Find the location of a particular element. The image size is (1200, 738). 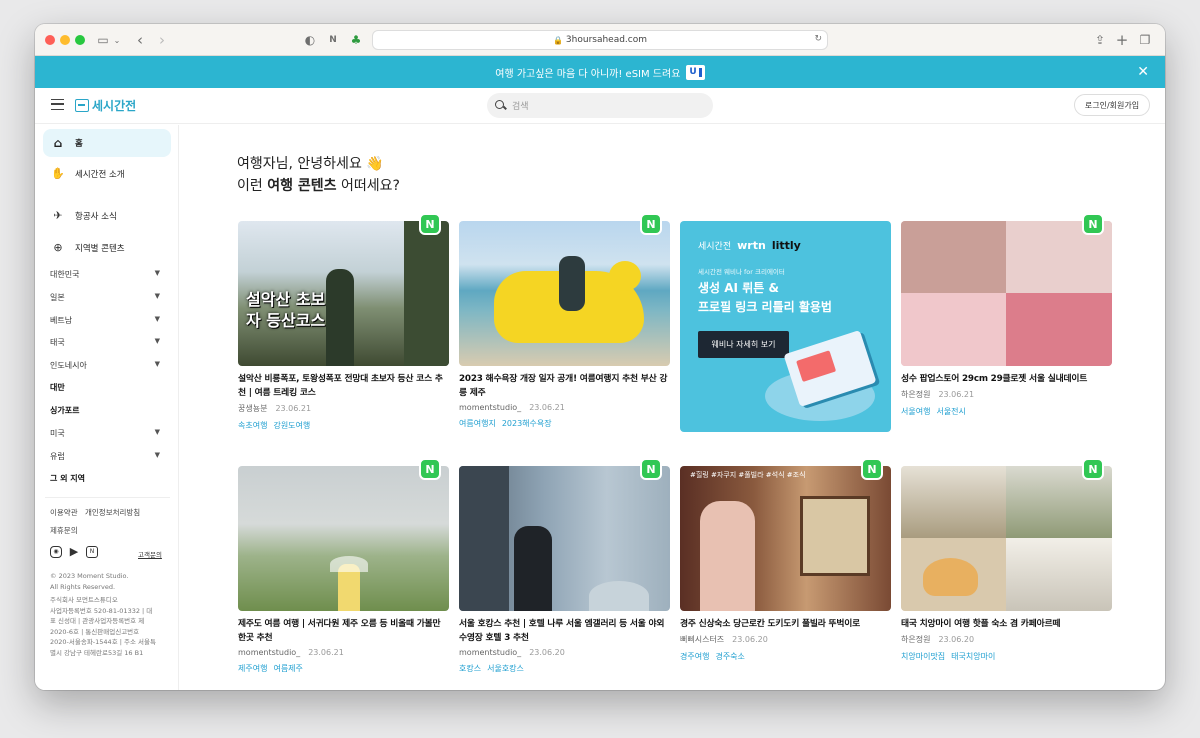

login-button: 로그인/회원가입 is located at coordinates (1112, 105).